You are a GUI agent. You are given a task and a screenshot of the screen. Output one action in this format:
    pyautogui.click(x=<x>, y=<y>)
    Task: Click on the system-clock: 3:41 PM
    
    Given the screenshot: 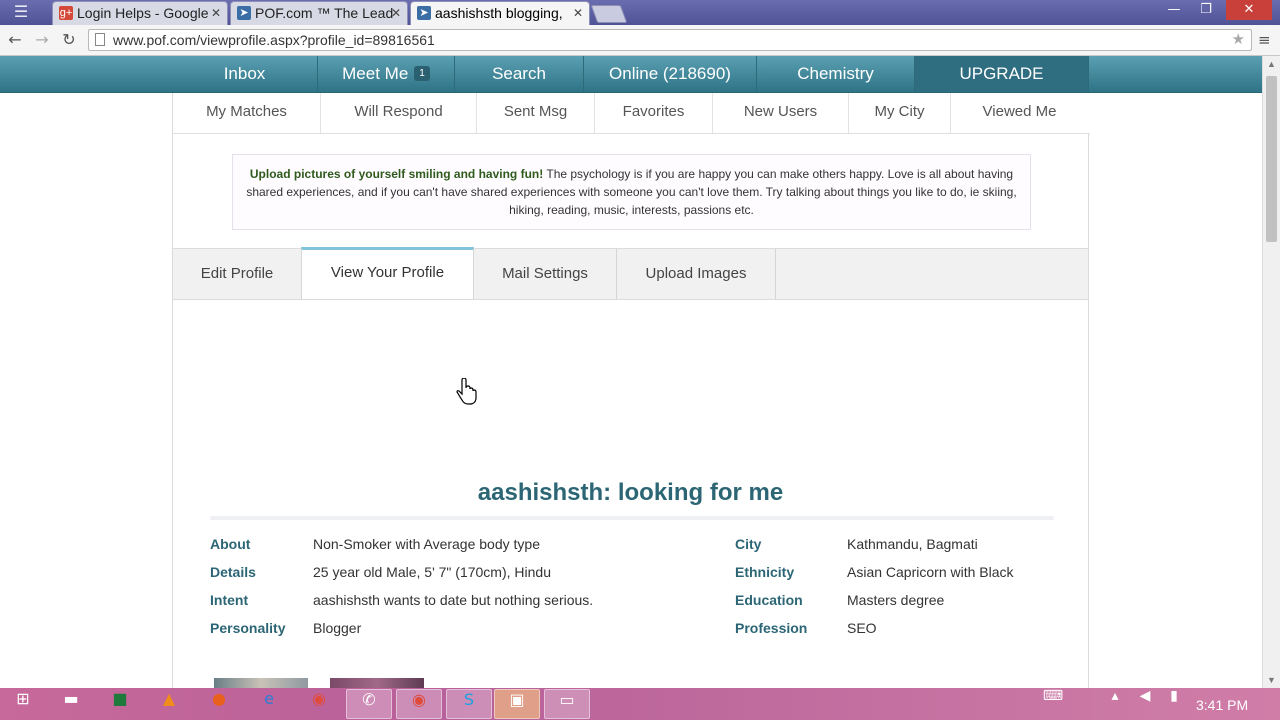 What is the action you would take?
    pyautogui.click(x=1222, y=704)
    